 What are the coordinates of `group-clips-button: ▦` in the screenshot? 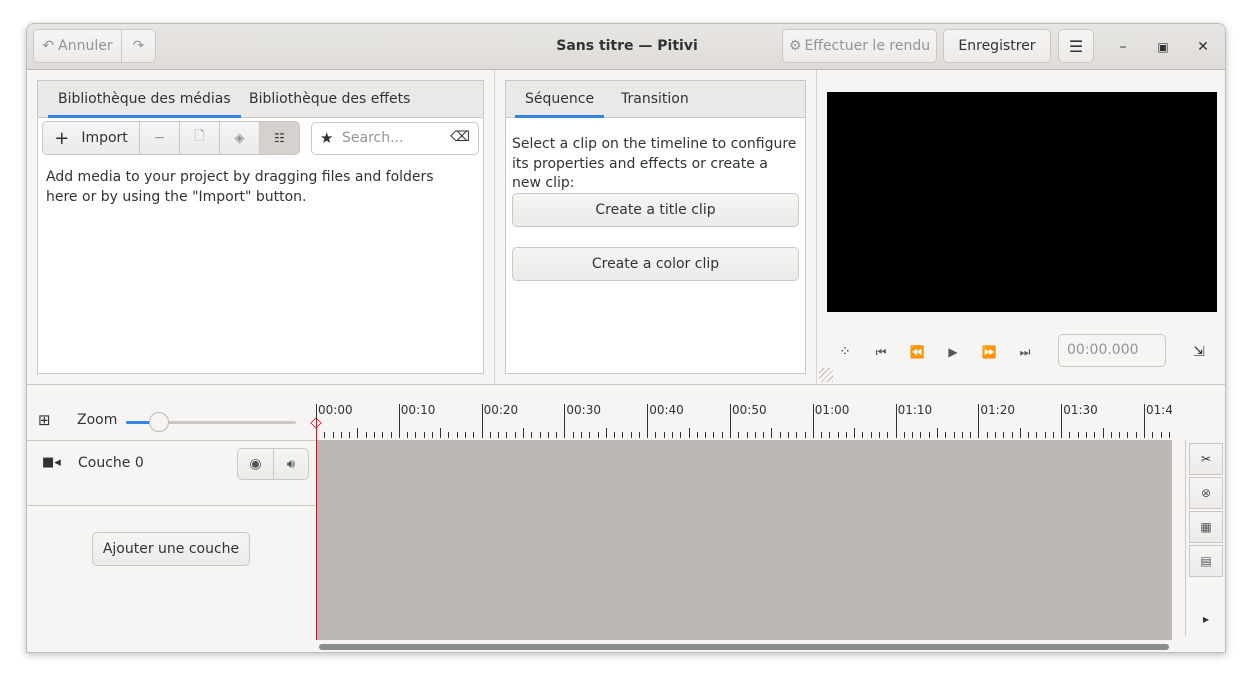 It's located at (1206, 527).